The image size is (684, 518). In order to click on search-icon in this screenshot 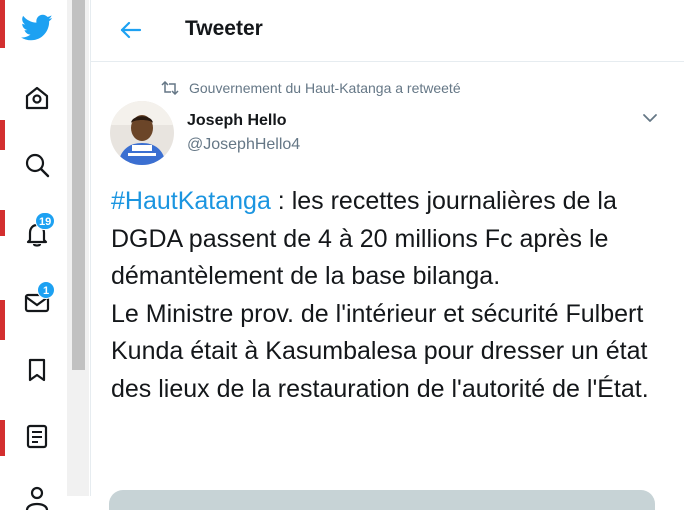, I will do `click(37, 165)`.